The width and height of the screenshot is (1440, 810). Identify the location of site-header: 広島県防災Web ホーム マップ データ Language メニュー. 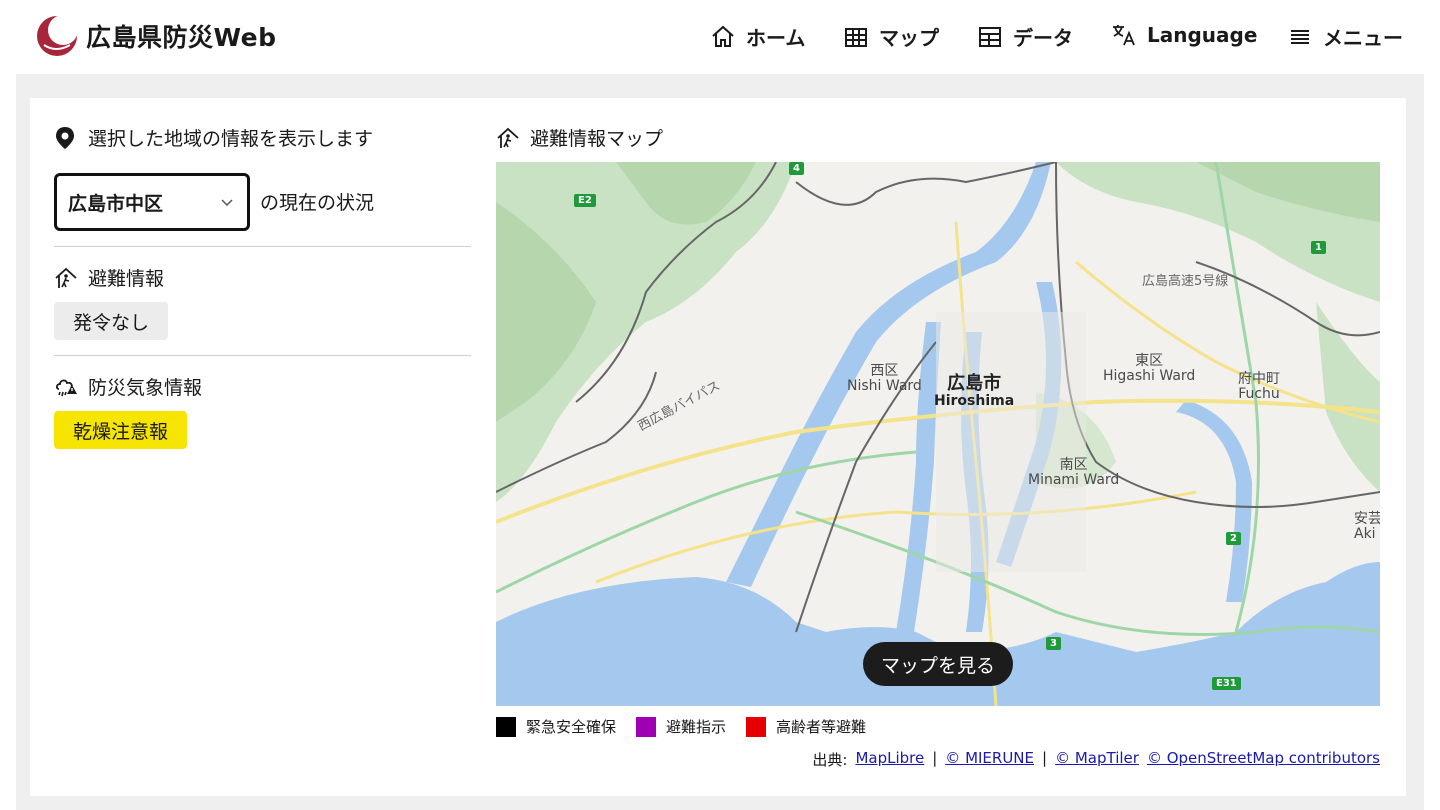
(720, 37).